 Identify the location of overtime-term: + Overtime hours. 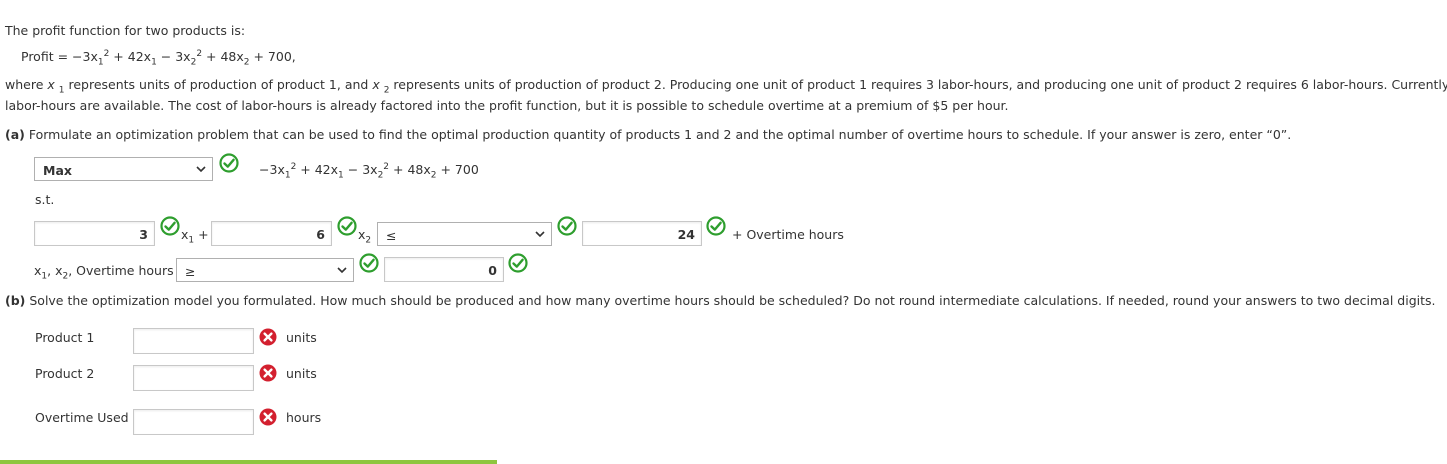
(788, 234).